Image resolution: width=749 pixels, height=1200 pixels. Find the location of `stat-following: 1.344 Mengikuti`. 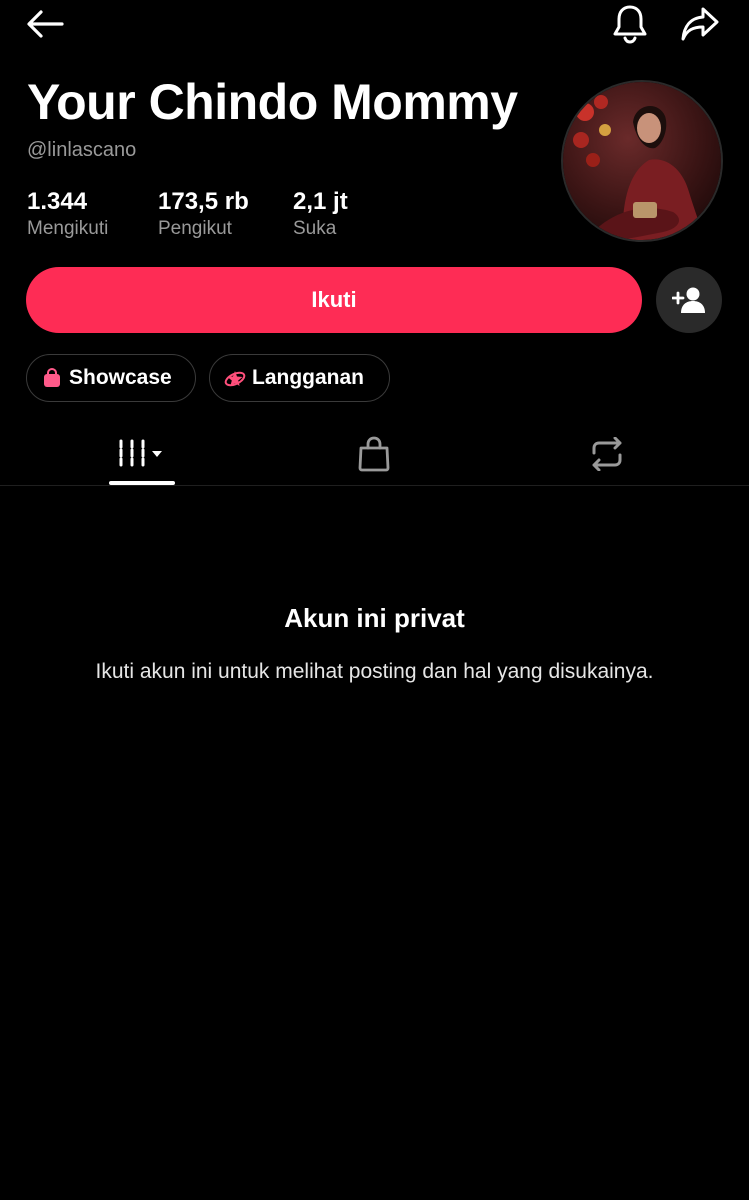

stat-following: 1.344 Mengikuti is located at coordinates (67, 214).